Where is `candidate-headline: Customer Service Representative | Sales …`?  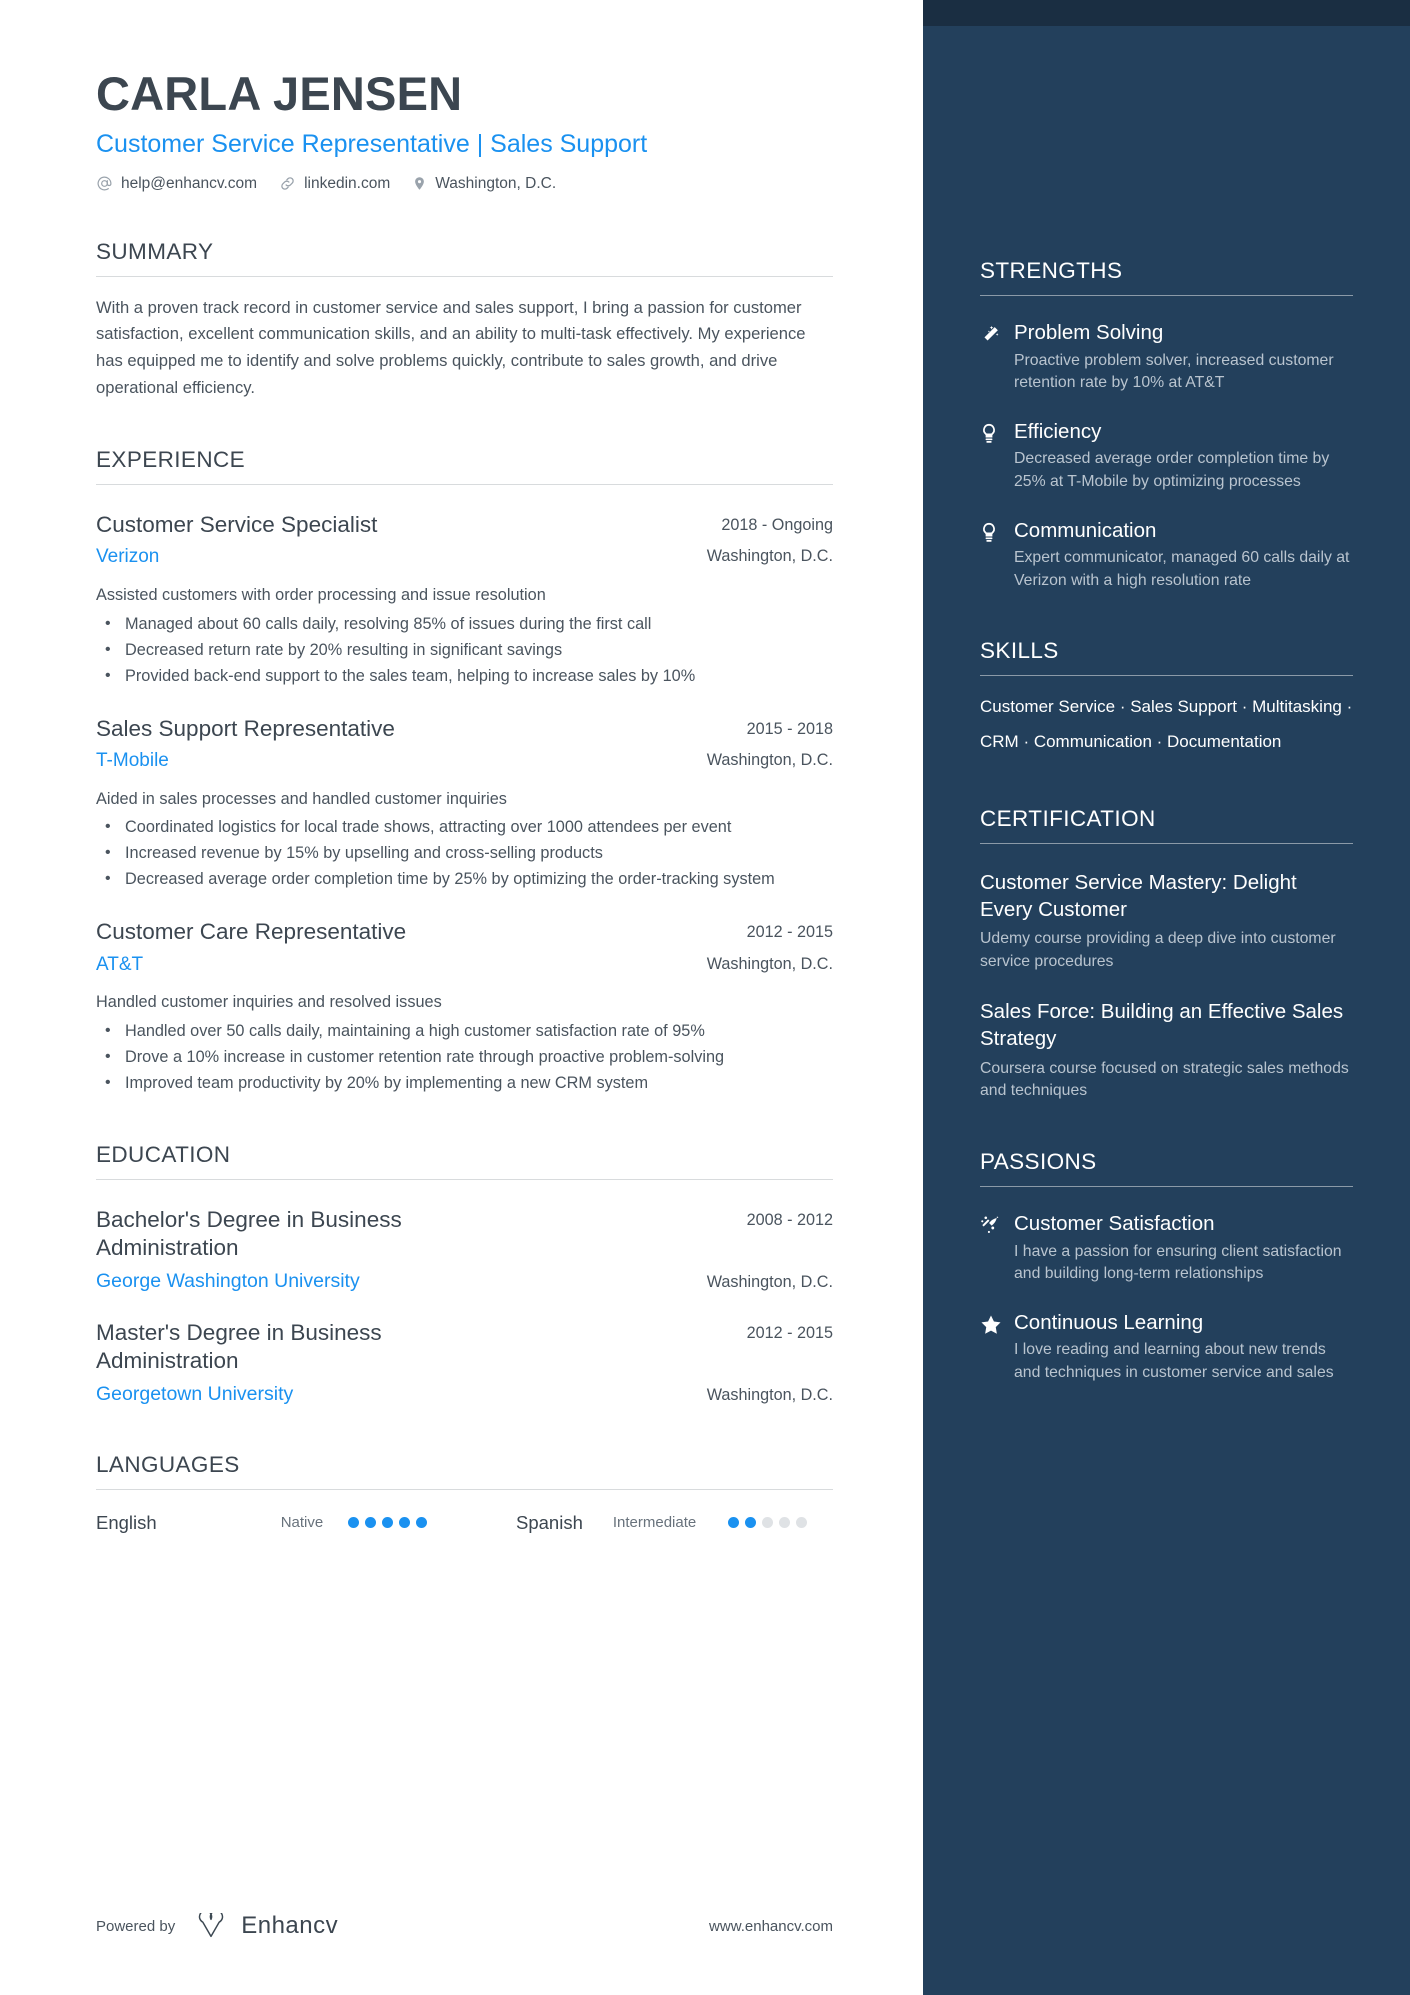 candidate-headline: Customer Service Representative | Sales … is located at coordinates (372, 143).